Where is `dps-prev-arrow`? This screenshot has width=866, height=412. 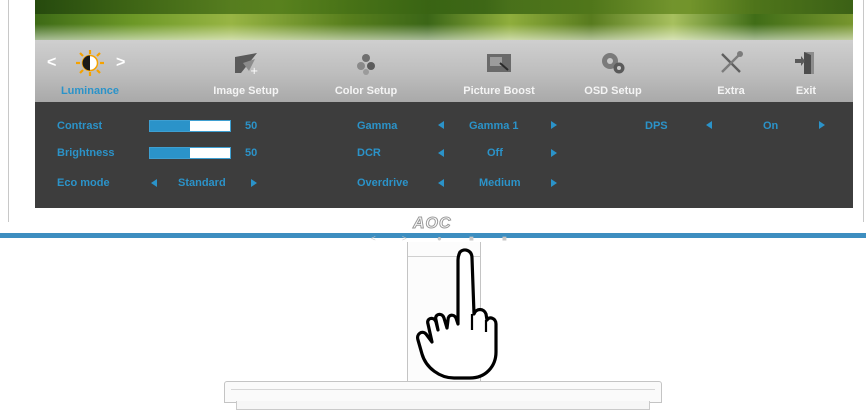
dps-prev-arrow is located at coordinates (709, 125).